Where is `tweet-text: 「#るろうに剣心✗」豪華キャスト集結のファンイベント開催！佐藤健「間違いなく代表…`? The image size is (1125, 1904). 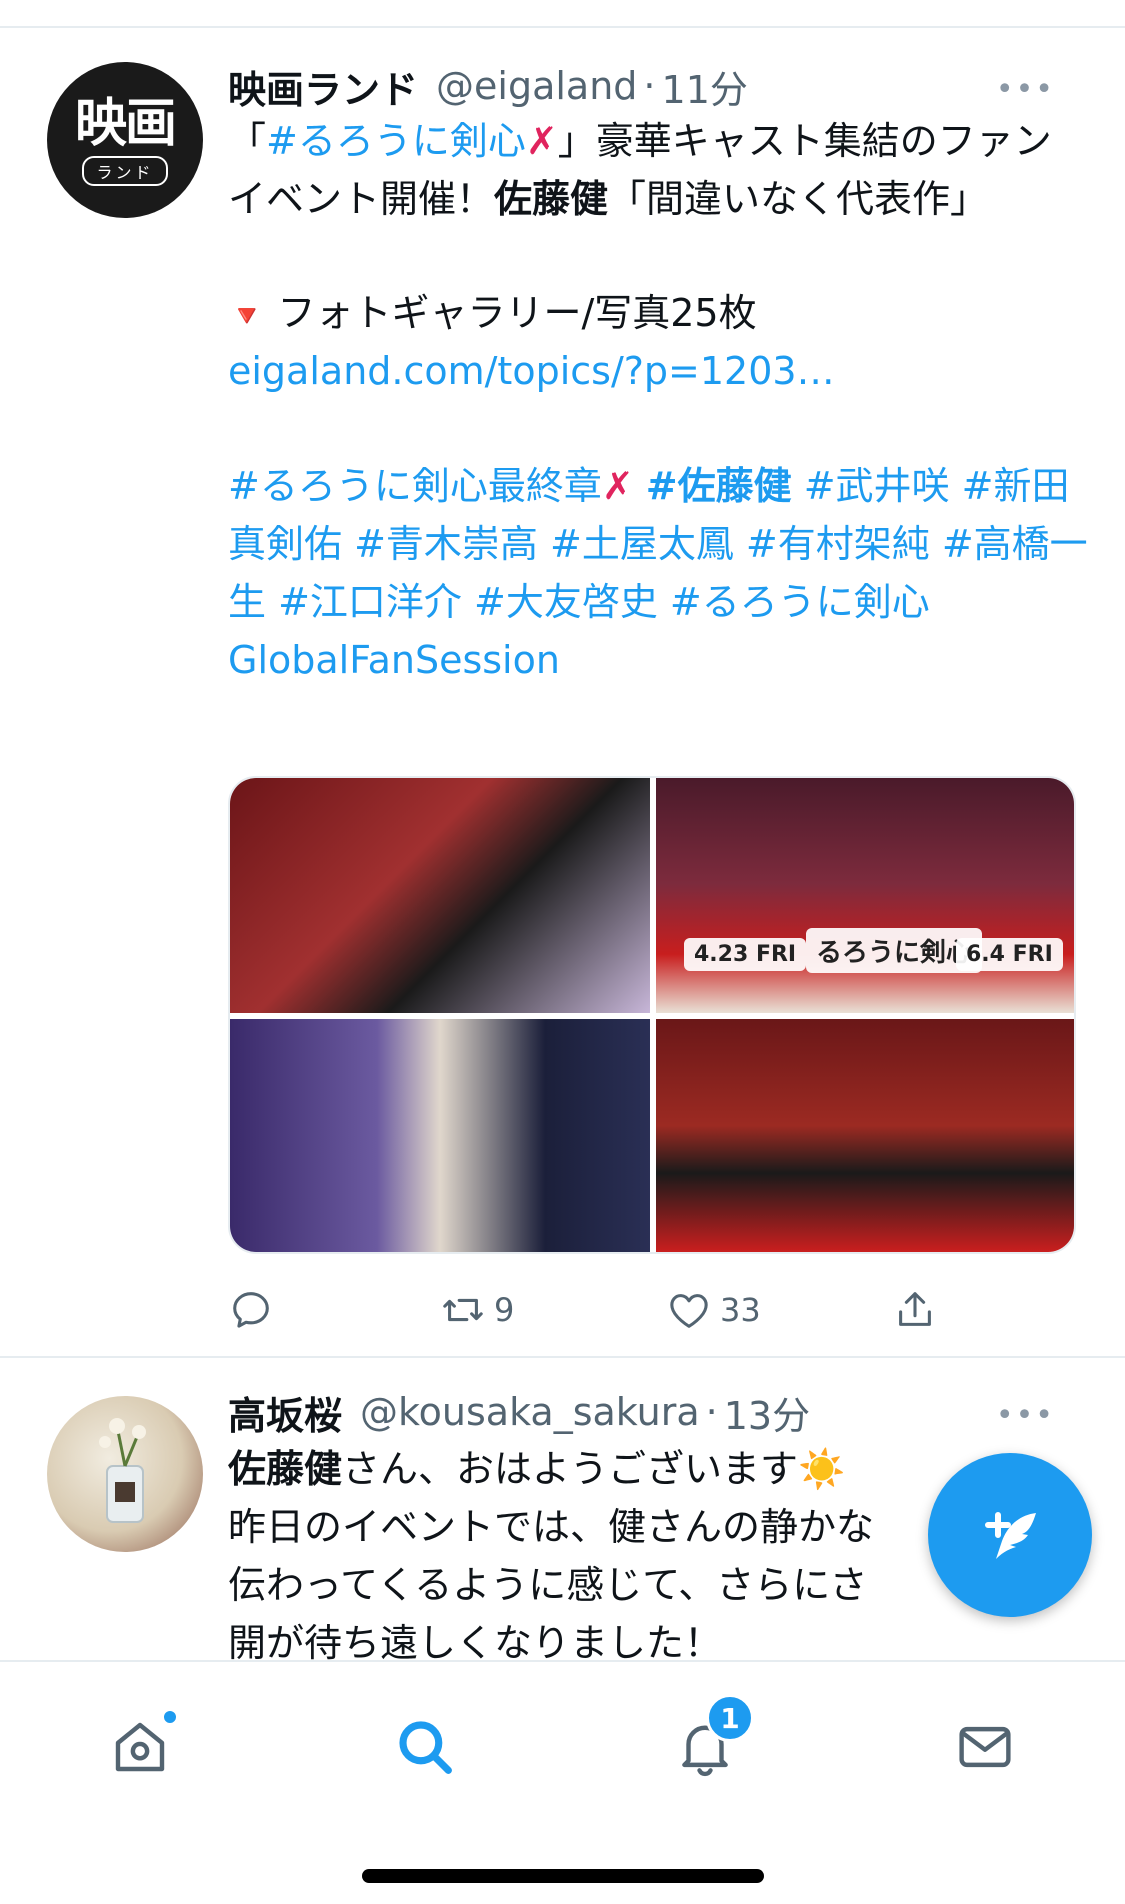
tweet-text: 「#るろうに剣心✗」豪華キャスト集結のファンイベント開催！佐藤健「間違いなく代表… is located at coordinates (658, 170).